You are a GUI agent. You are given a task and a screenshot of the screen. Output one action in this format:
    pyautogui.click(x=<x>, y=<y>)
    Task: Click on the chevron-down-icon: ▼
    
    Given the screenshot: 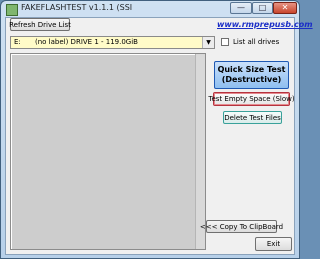 What is the action you would take?
    pyautogui.click(x=208, y=42)
    